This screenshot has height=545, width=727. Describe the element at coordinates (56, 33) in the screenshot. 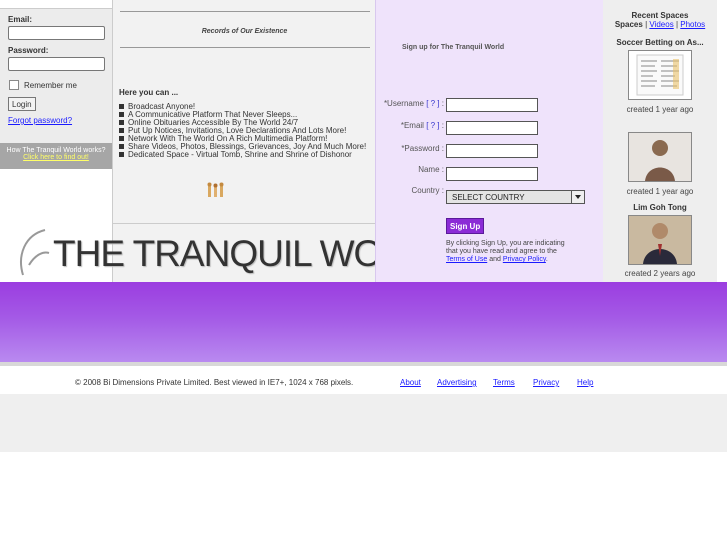

I see `email-input` at that location.